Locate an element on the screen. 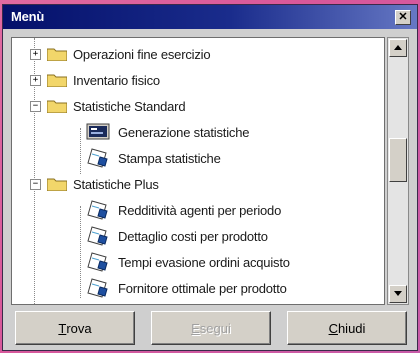 This screenshot has width=420, height=353. tree-item-generazione-statistiche: Generazione statistiche is located at coordinates (167, 132).